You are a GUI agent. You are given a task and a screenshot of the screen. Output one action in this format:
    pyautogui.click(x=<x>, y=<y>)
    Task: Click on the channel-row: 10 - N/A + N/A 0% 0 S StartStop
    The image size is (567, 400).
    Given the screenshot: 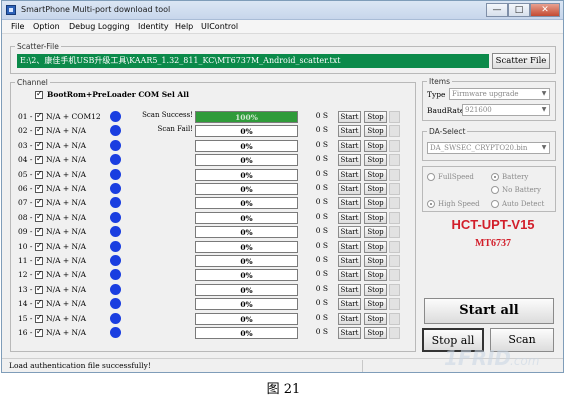 What is the action you would take?
    pyautogui.click(x=209, y=247)
    